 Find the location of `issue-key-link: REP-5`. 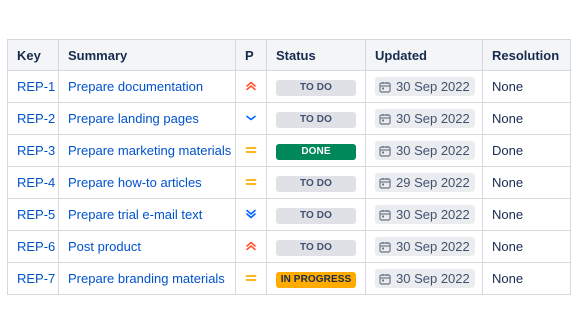

issue-key-link: REP-5 is located at coordinates (36, 214).